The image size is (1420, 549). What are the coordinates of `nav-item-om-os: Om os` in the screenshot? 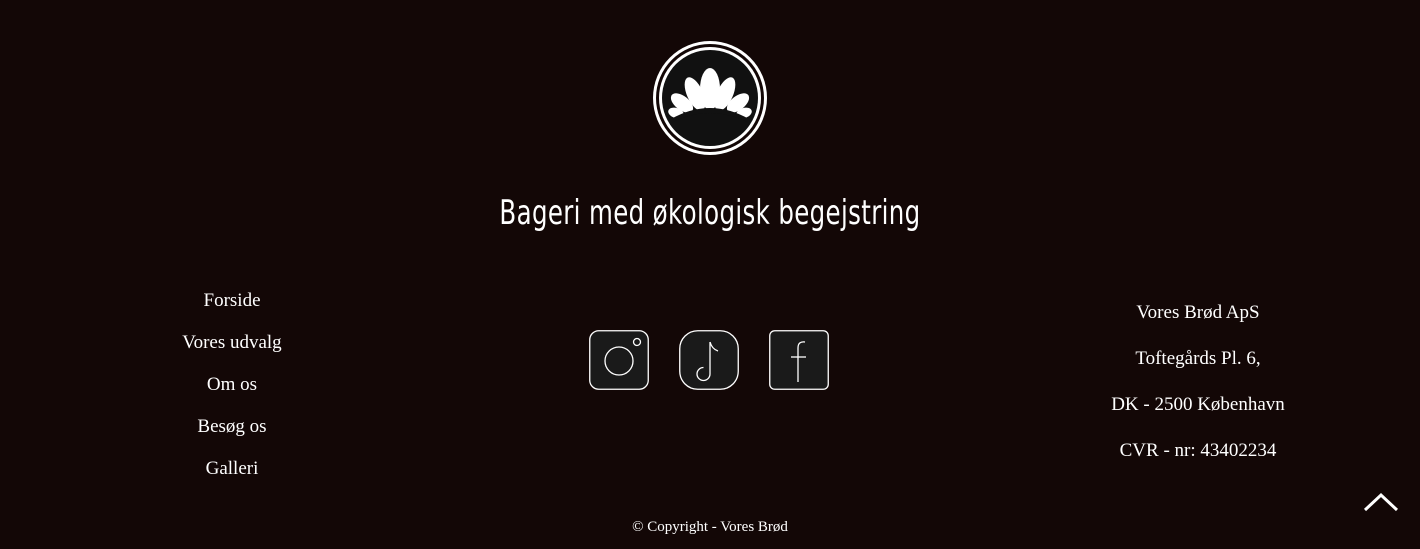 It's located at (232, 392).